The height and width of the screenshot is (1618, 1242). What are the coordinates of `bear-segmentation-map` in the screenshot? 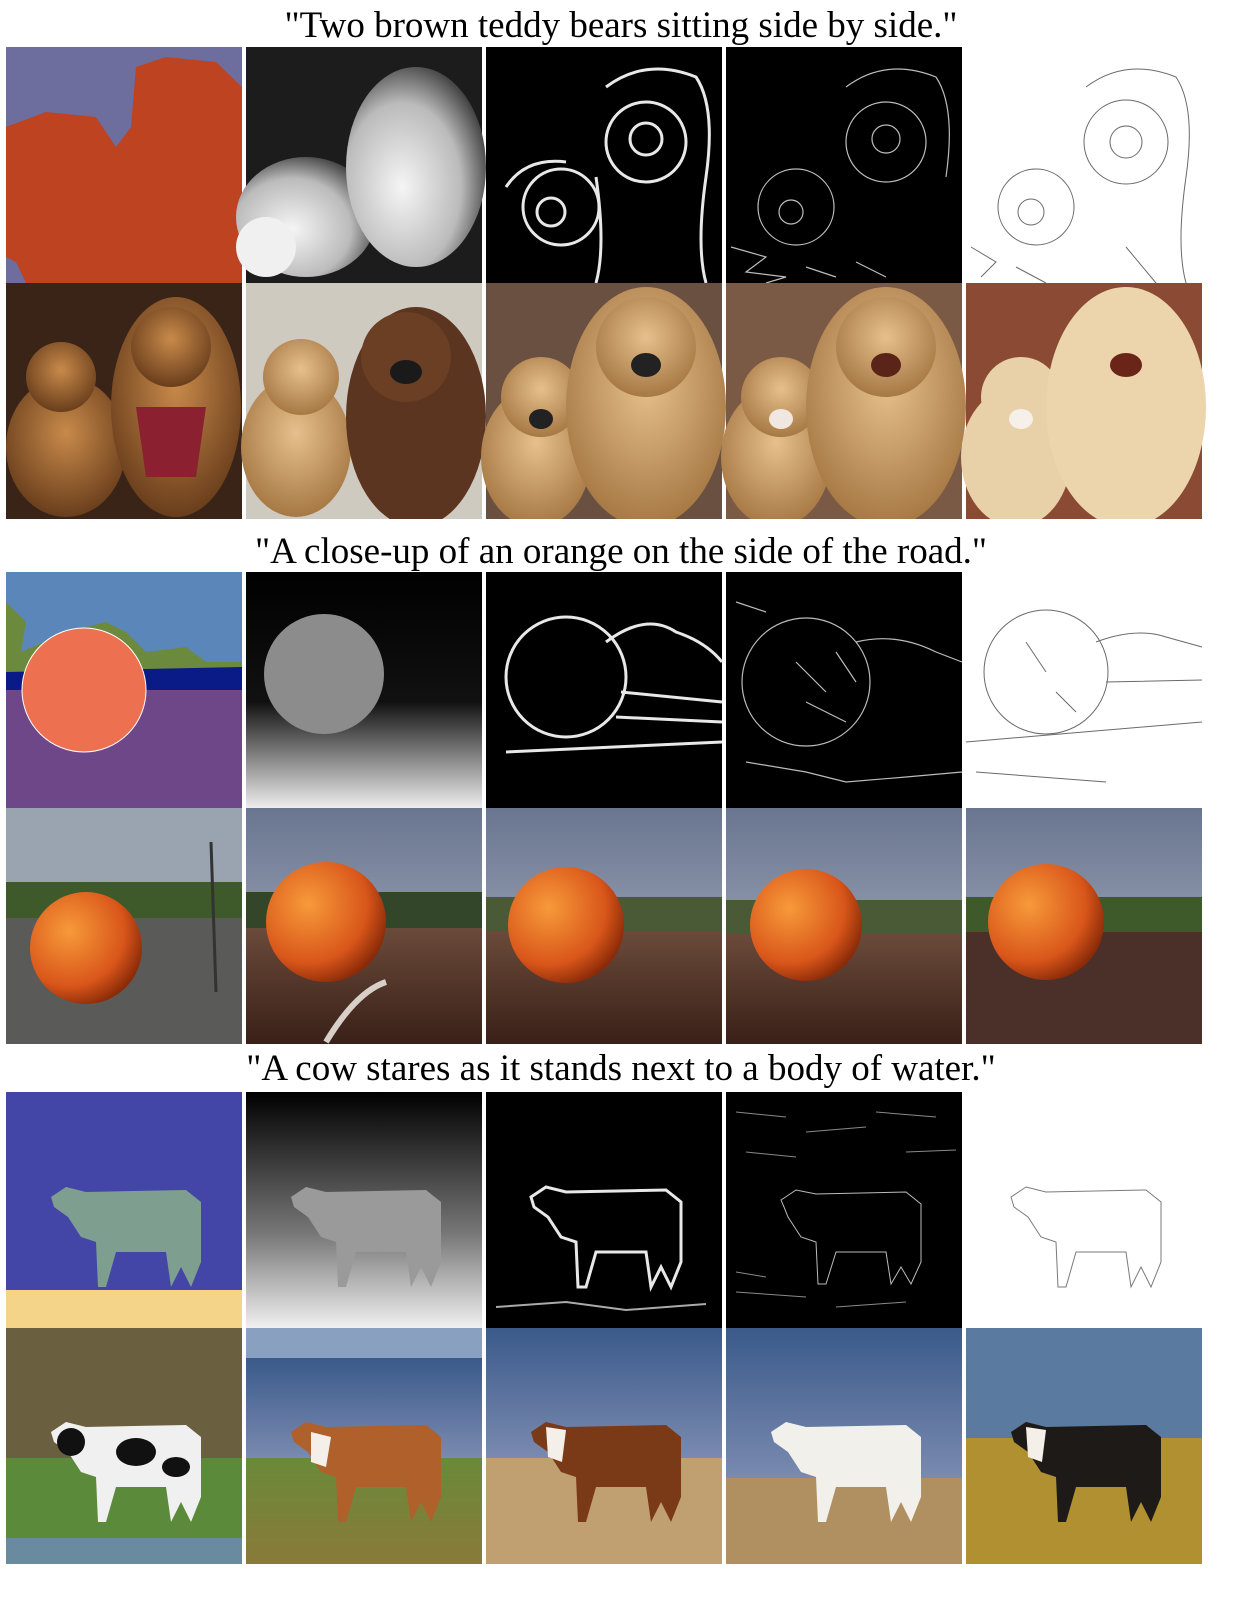 It's located at (124, 165).